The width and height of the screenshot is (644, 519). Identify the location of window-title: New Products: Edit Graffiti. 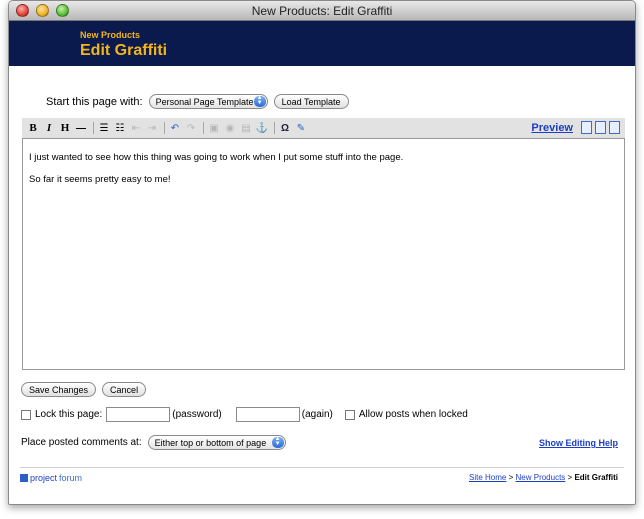
(322, 11).